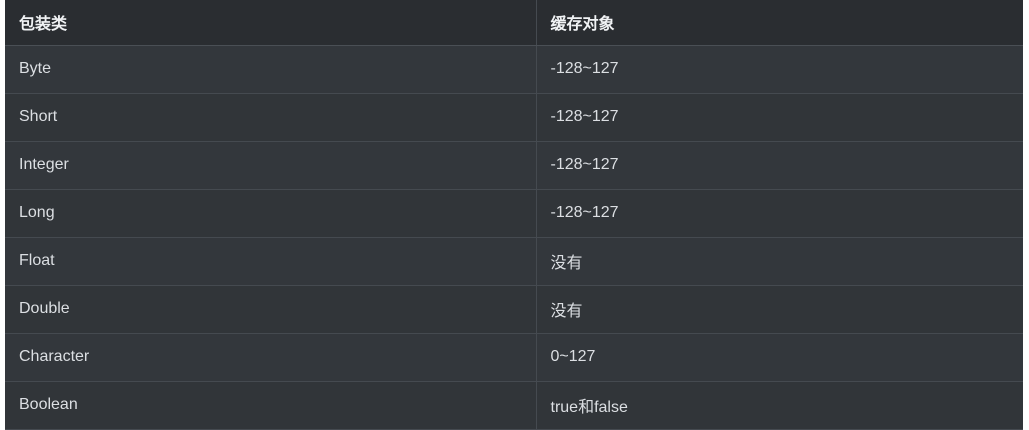  Describe the element at coordinates (779, 405) in the screenshot. I see `cell-cache-range: true和false` at that location.